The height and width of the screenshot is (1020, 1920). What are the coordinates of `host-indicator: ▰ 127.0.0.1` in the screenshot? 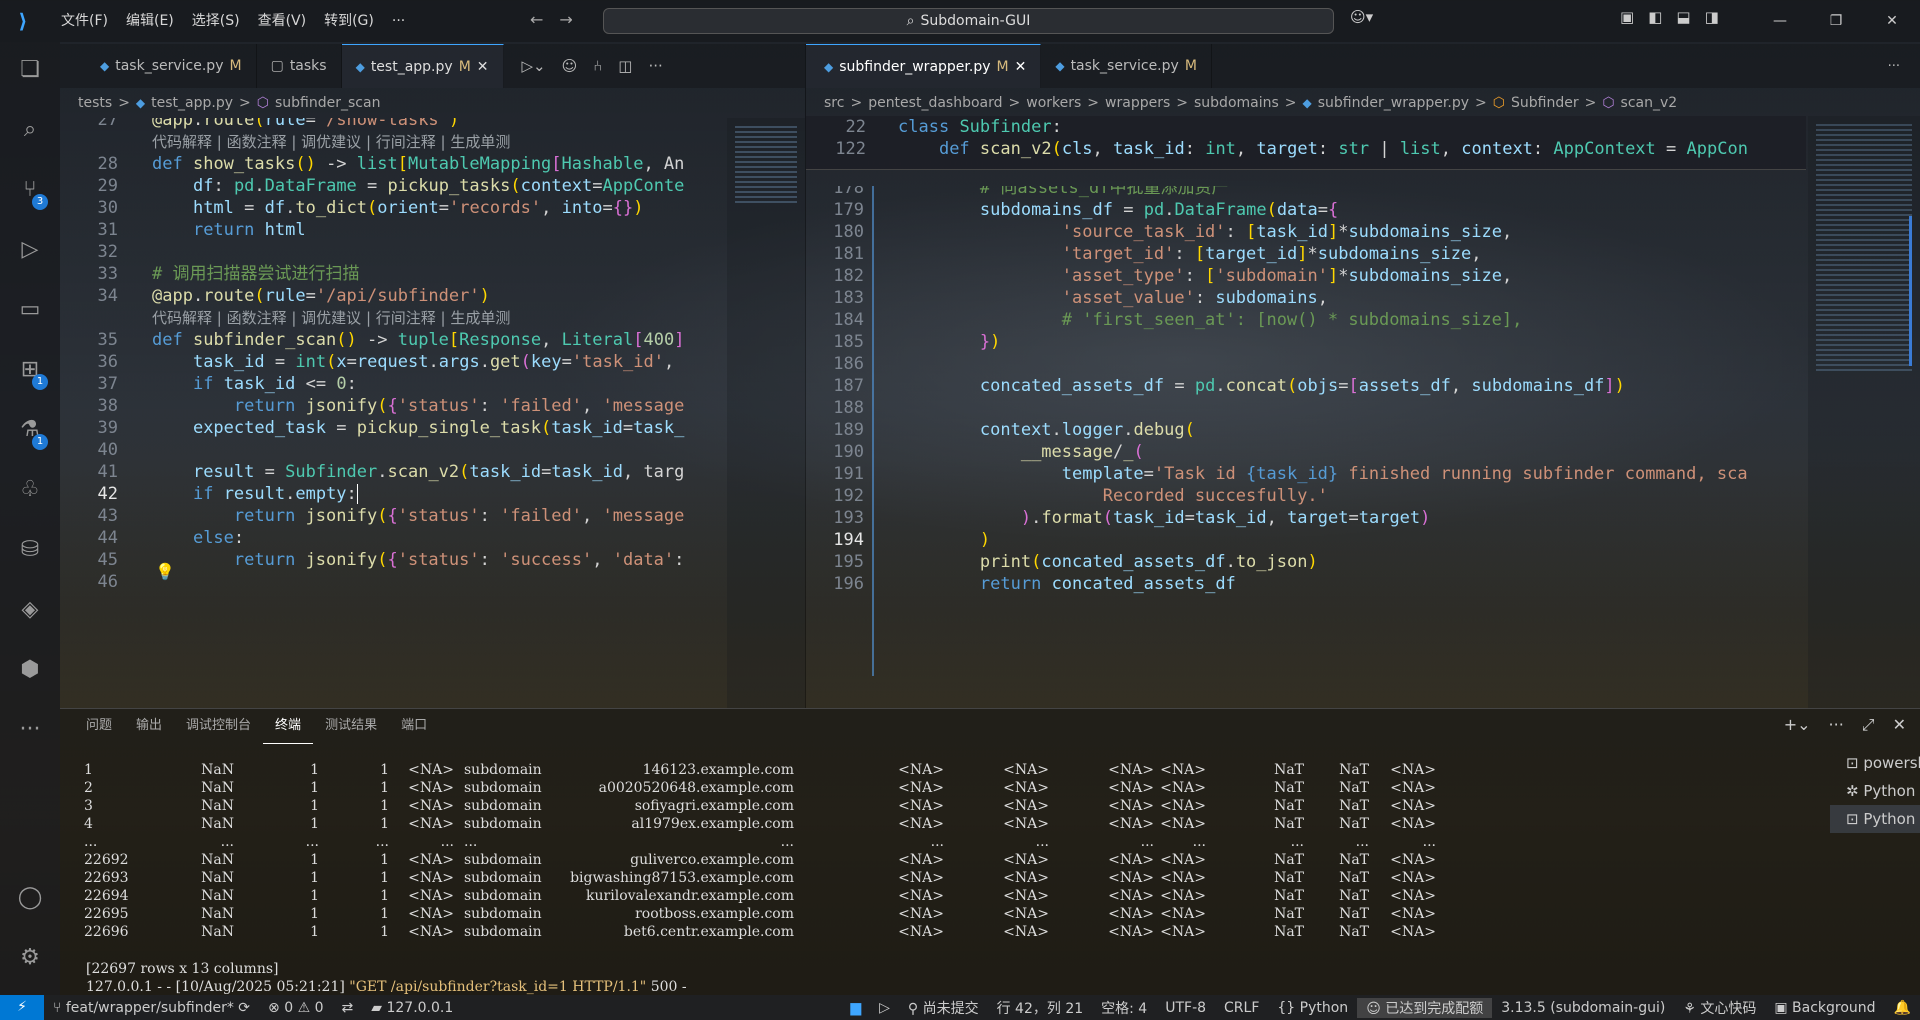 It's located at (412, 1008).